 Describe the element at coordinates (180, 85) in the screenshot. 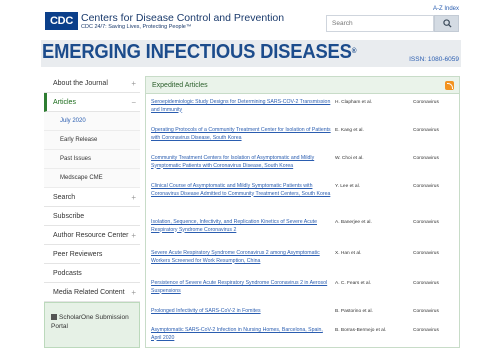

I see `panel-title: Expedited Articles` at that location.